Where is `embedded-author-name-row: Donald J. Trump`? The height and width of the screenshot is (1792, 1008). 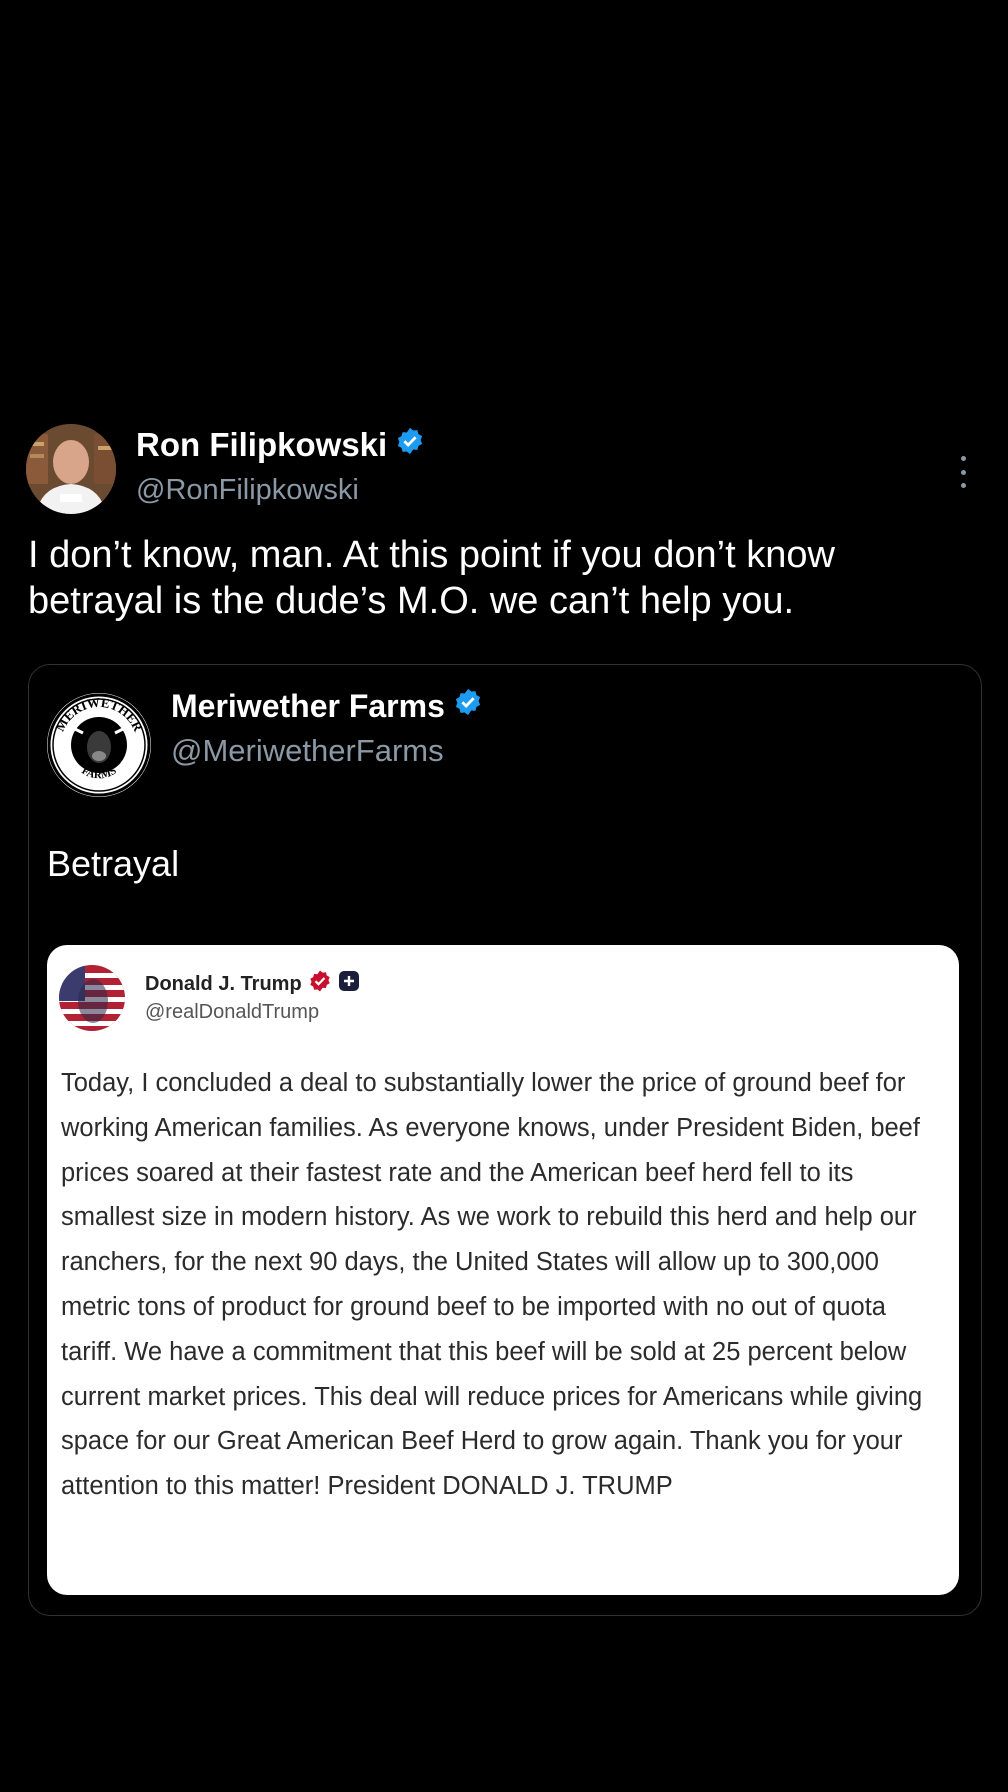
embedded-author-name-row: Donald J. Trump is located at coordinates (252, 984).